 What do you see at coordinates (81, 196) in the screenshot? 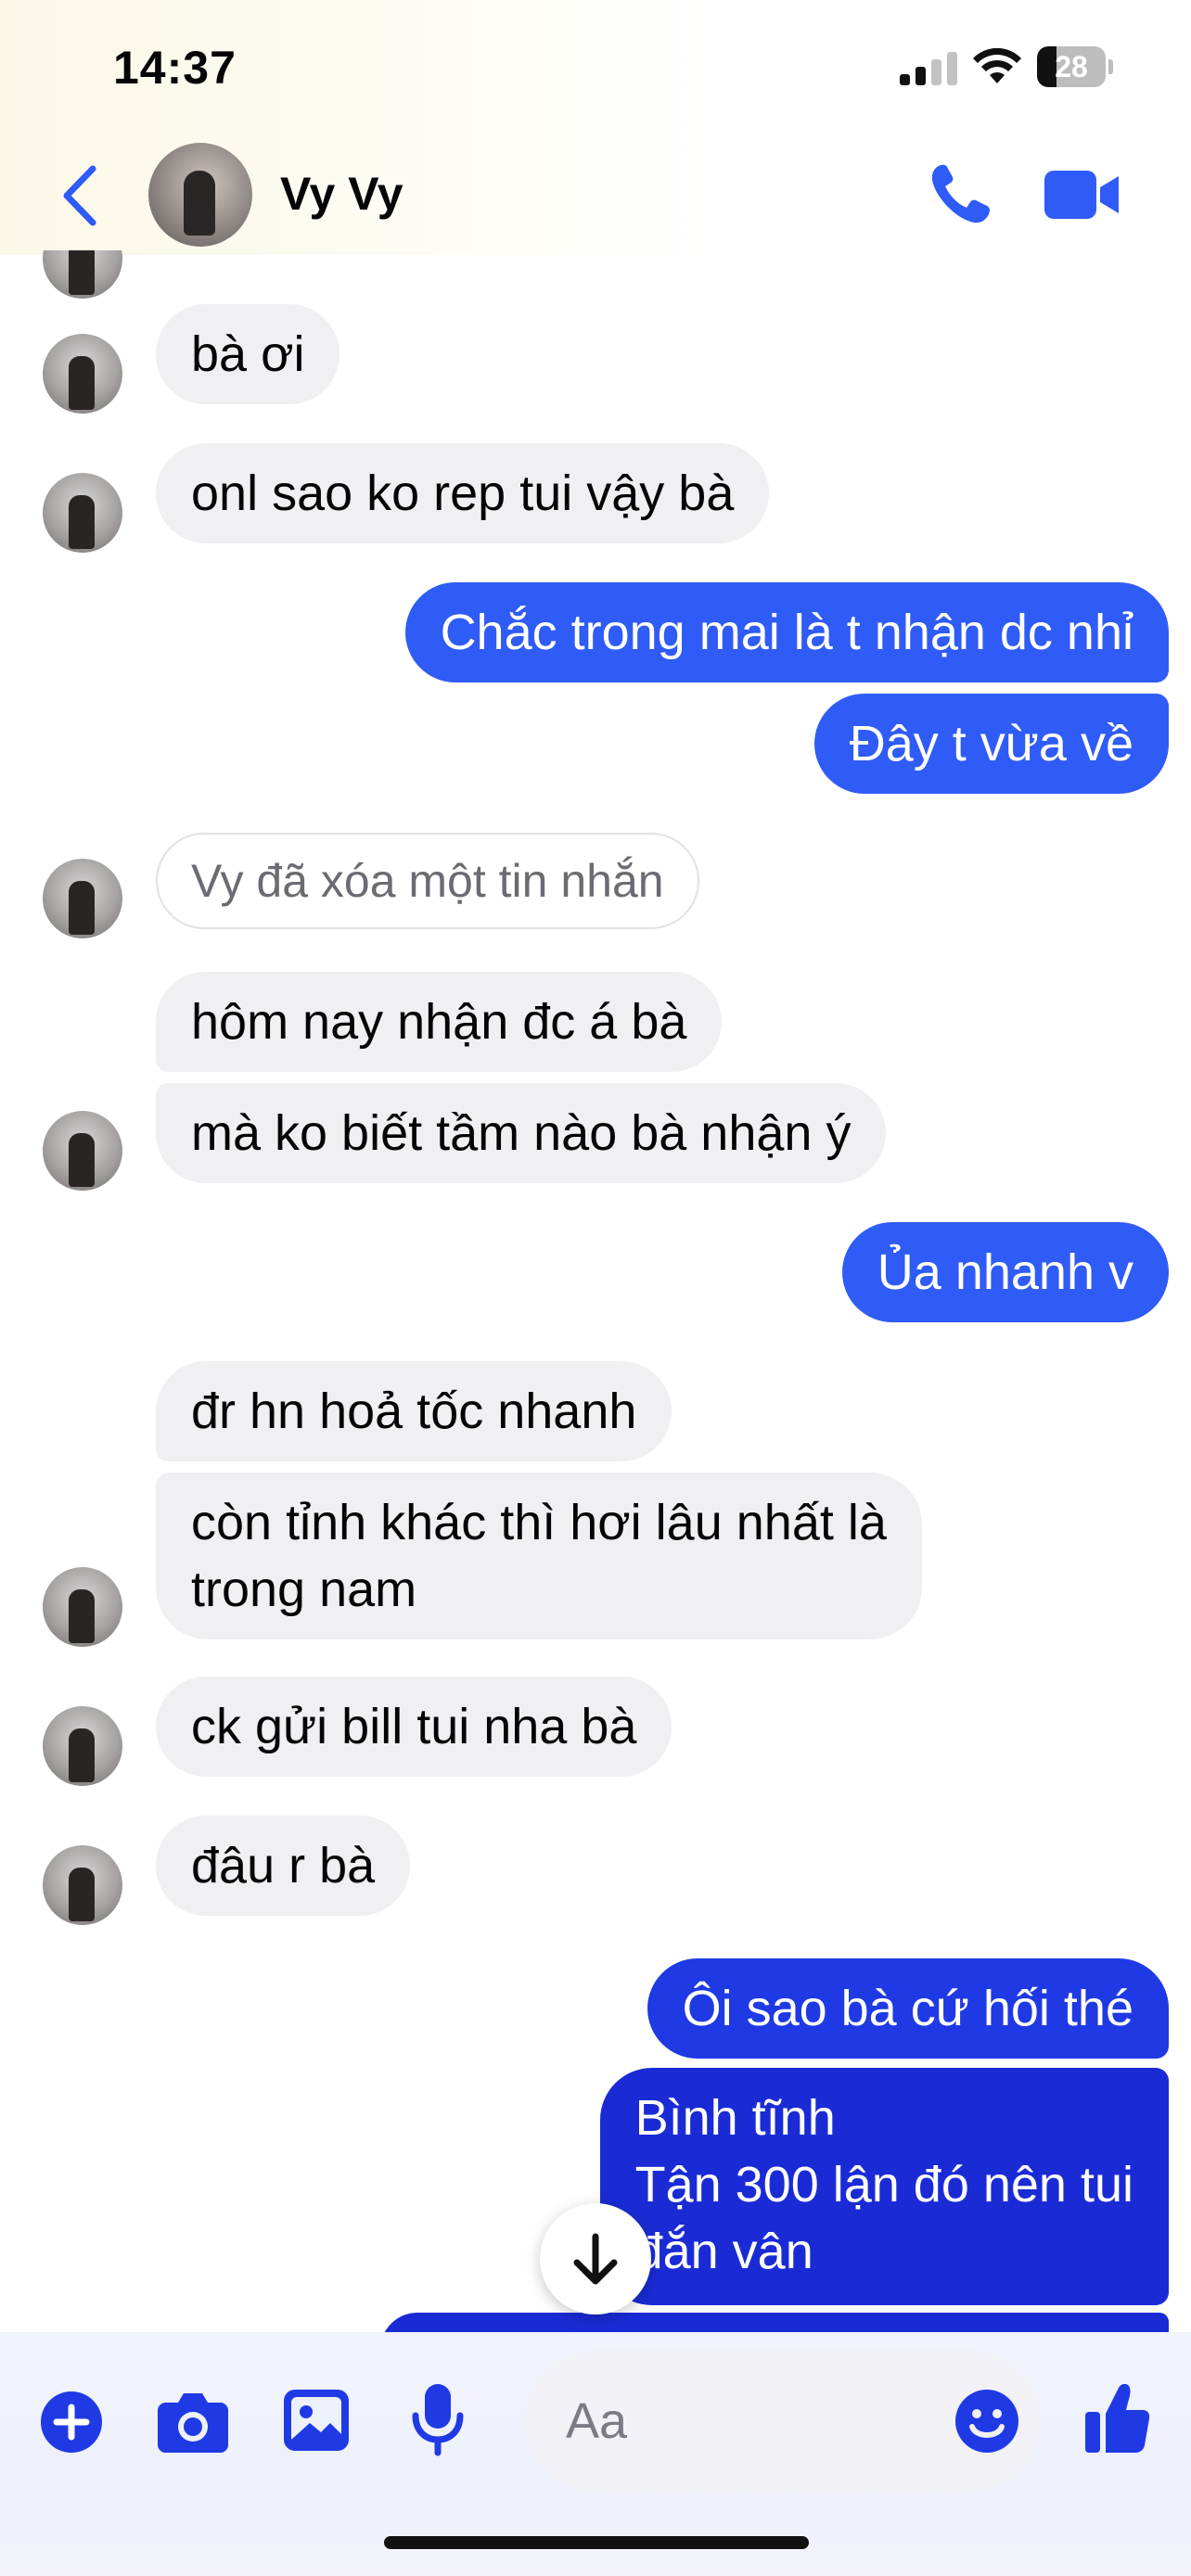
I see `chevron-left-icon` at bounding box center [81, 196].